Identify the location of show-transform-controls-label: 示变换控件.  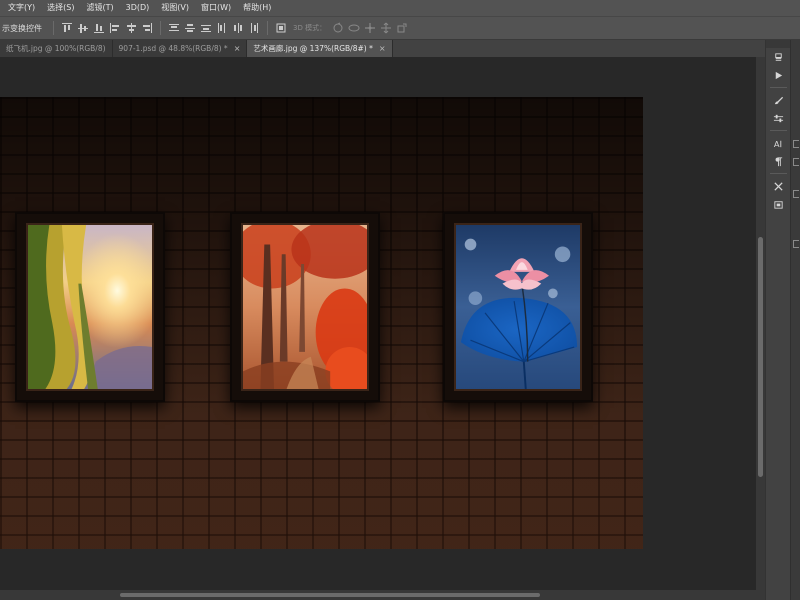
(24, 28).